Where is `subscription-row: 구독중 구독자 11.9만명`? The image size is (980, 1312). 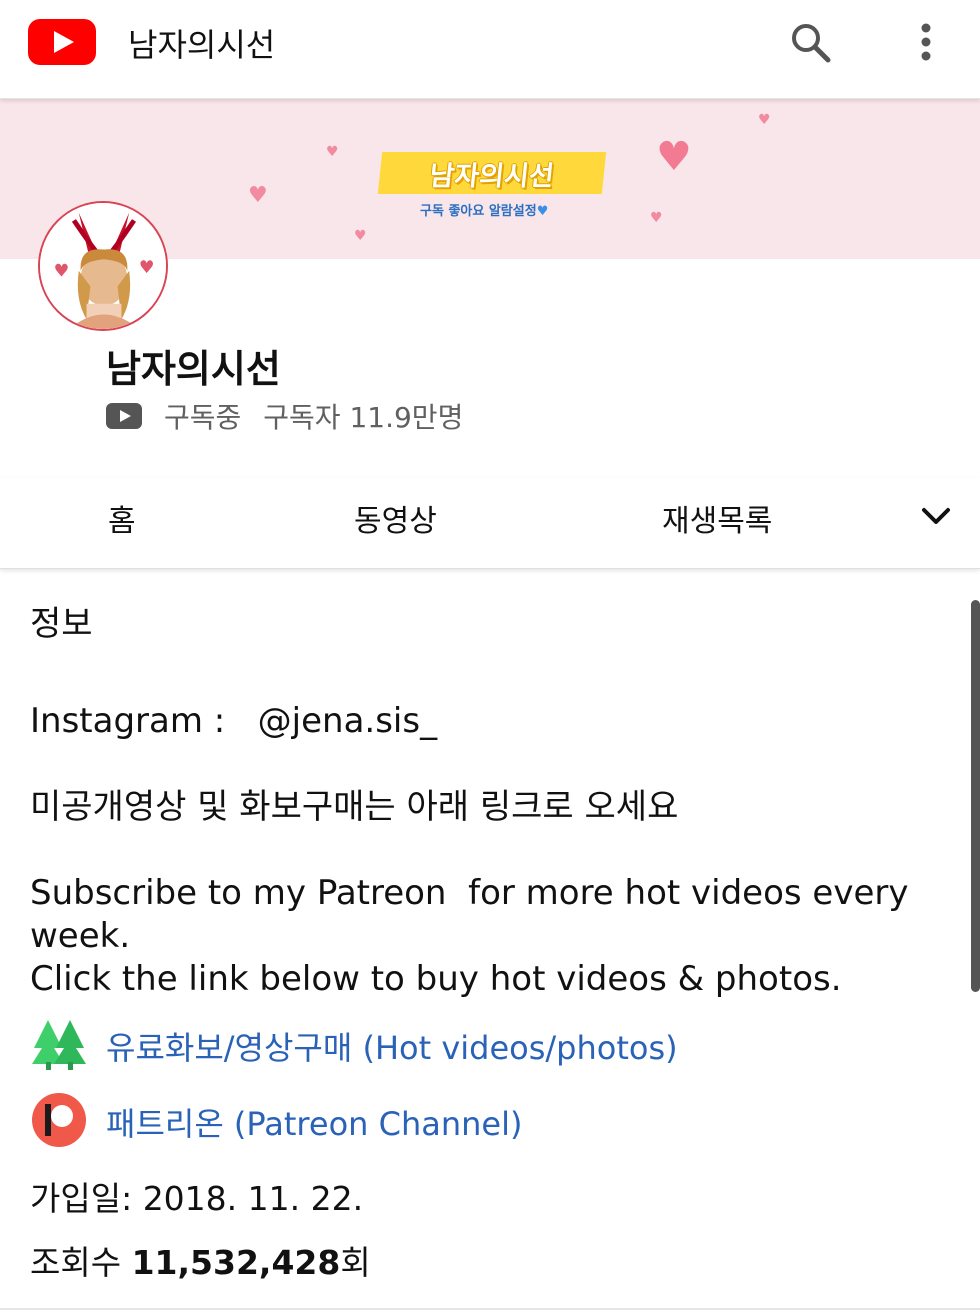 subscription-row: 구독중 구독자 11.9만명 is located at coordinates (284, 416).